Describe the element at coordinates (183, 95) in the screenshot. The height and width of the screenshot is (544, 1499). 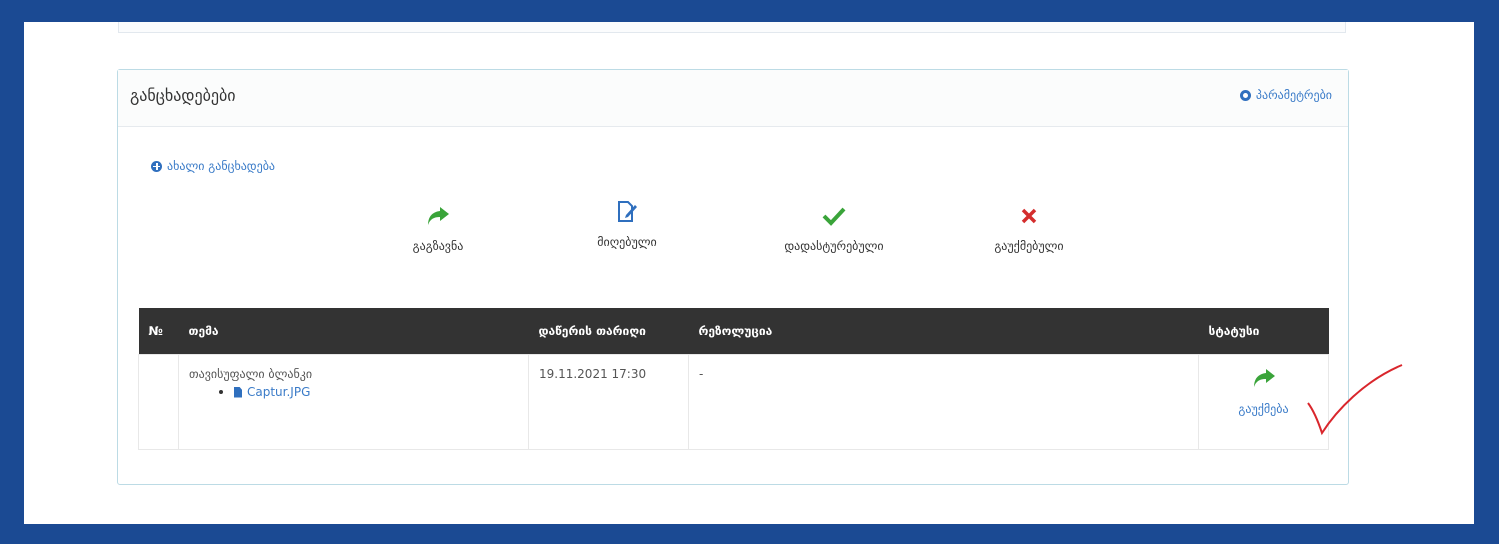
I see `panel-title: განცხადებები` at that location.